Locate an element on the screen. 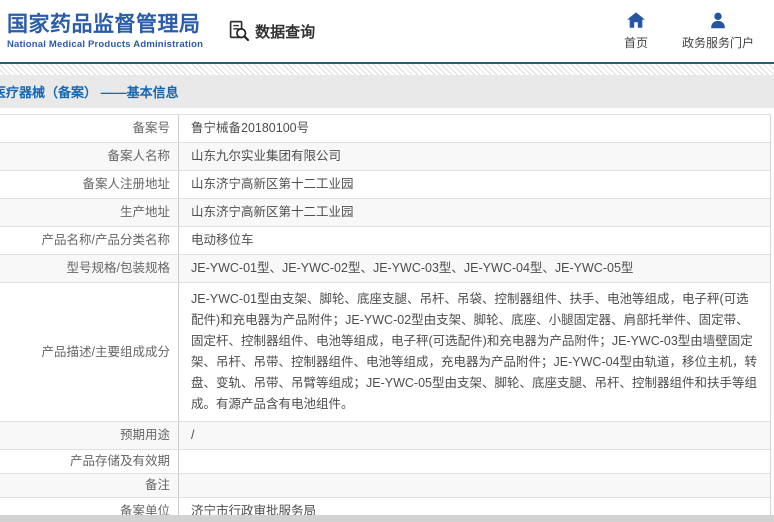 The height and width of the screenshot is (522, 774). striped-band is located at coordinates (387, 69).